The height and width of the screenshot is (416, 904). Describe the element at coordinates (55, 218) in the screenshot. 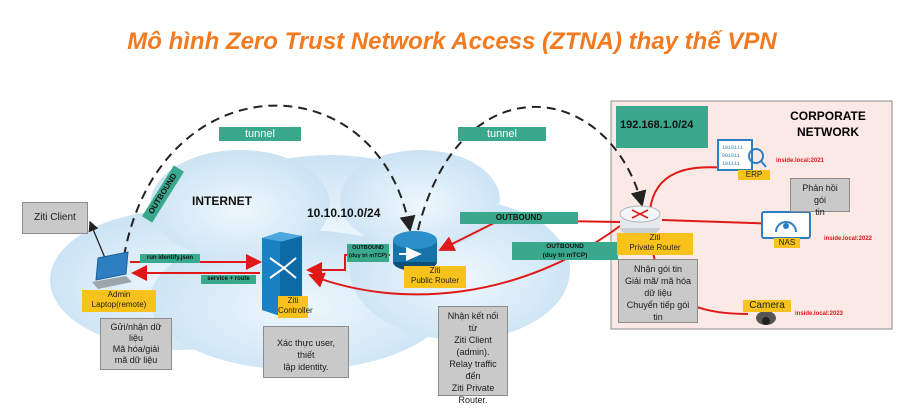

I see `ziti-client-box: Ziti Client` at that location.